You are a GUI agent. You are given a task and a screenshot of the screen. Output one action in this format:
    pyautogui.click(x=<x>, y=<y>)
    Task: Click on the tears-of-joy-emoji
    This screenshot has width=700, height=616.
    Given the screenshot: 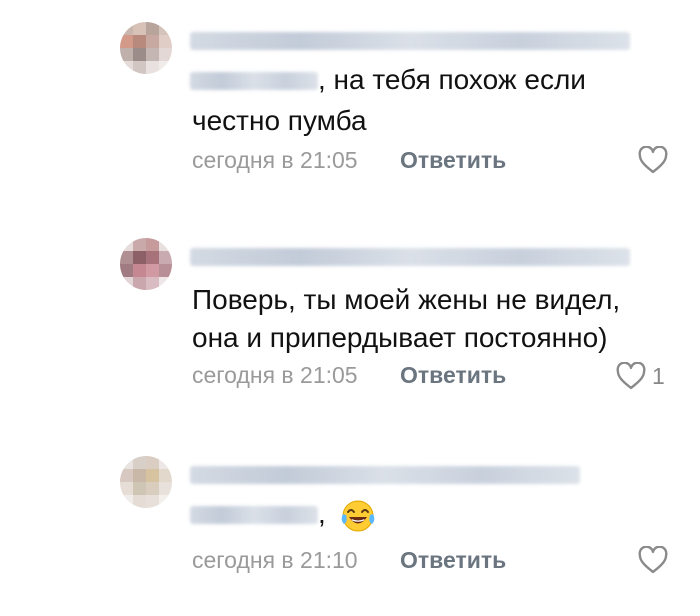 What is the action you would take?
    pyautogui.click(x=357, y=516)
    